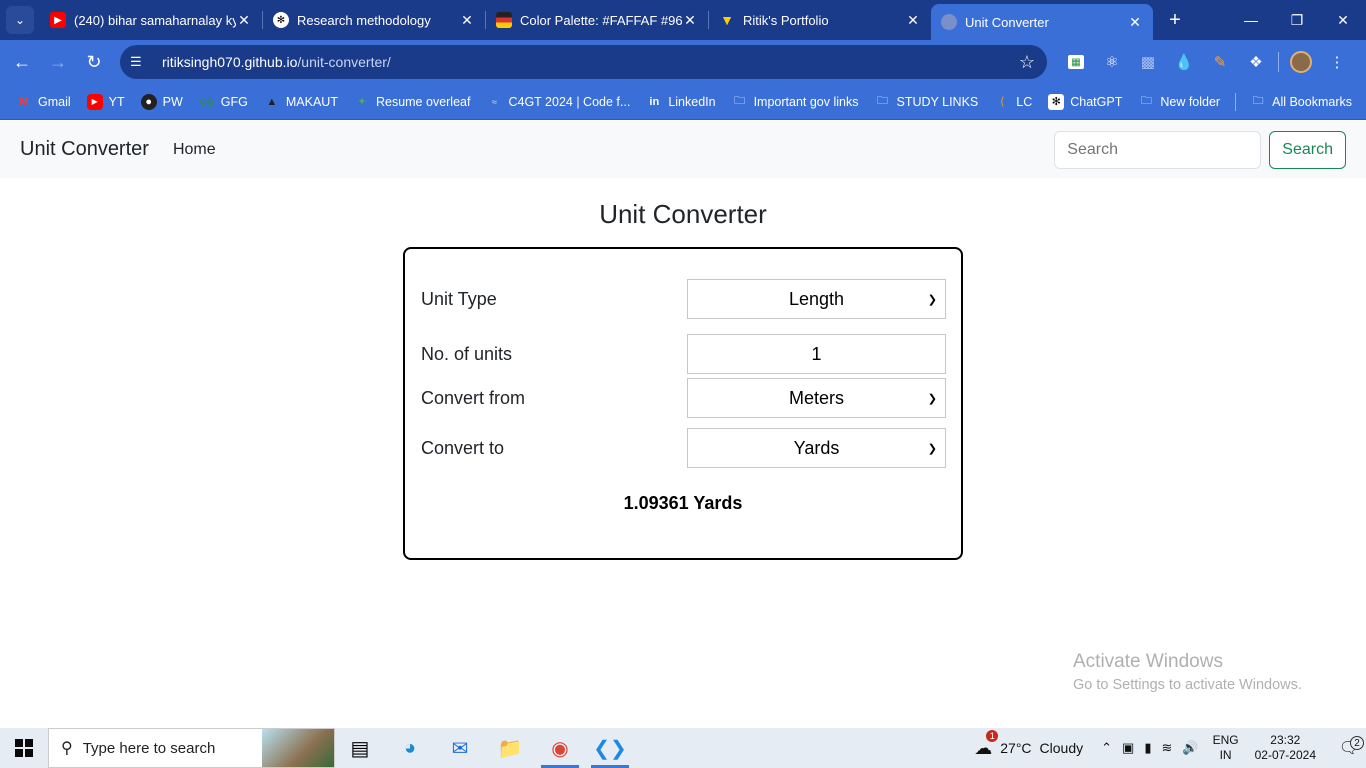 This screenshot has height=768, width=1366. What do you see at coordinates (1297, 20) in the screenshot?
I see `restore-icon: ❐` at bounding box center [1297, 20].